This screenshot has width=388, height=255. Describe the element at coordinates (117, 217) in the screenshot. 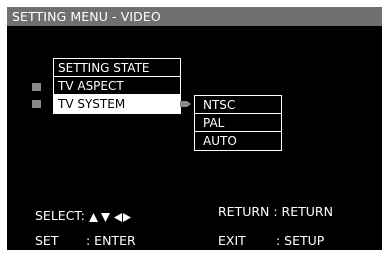

I see `left-triangle-icon` at that location.